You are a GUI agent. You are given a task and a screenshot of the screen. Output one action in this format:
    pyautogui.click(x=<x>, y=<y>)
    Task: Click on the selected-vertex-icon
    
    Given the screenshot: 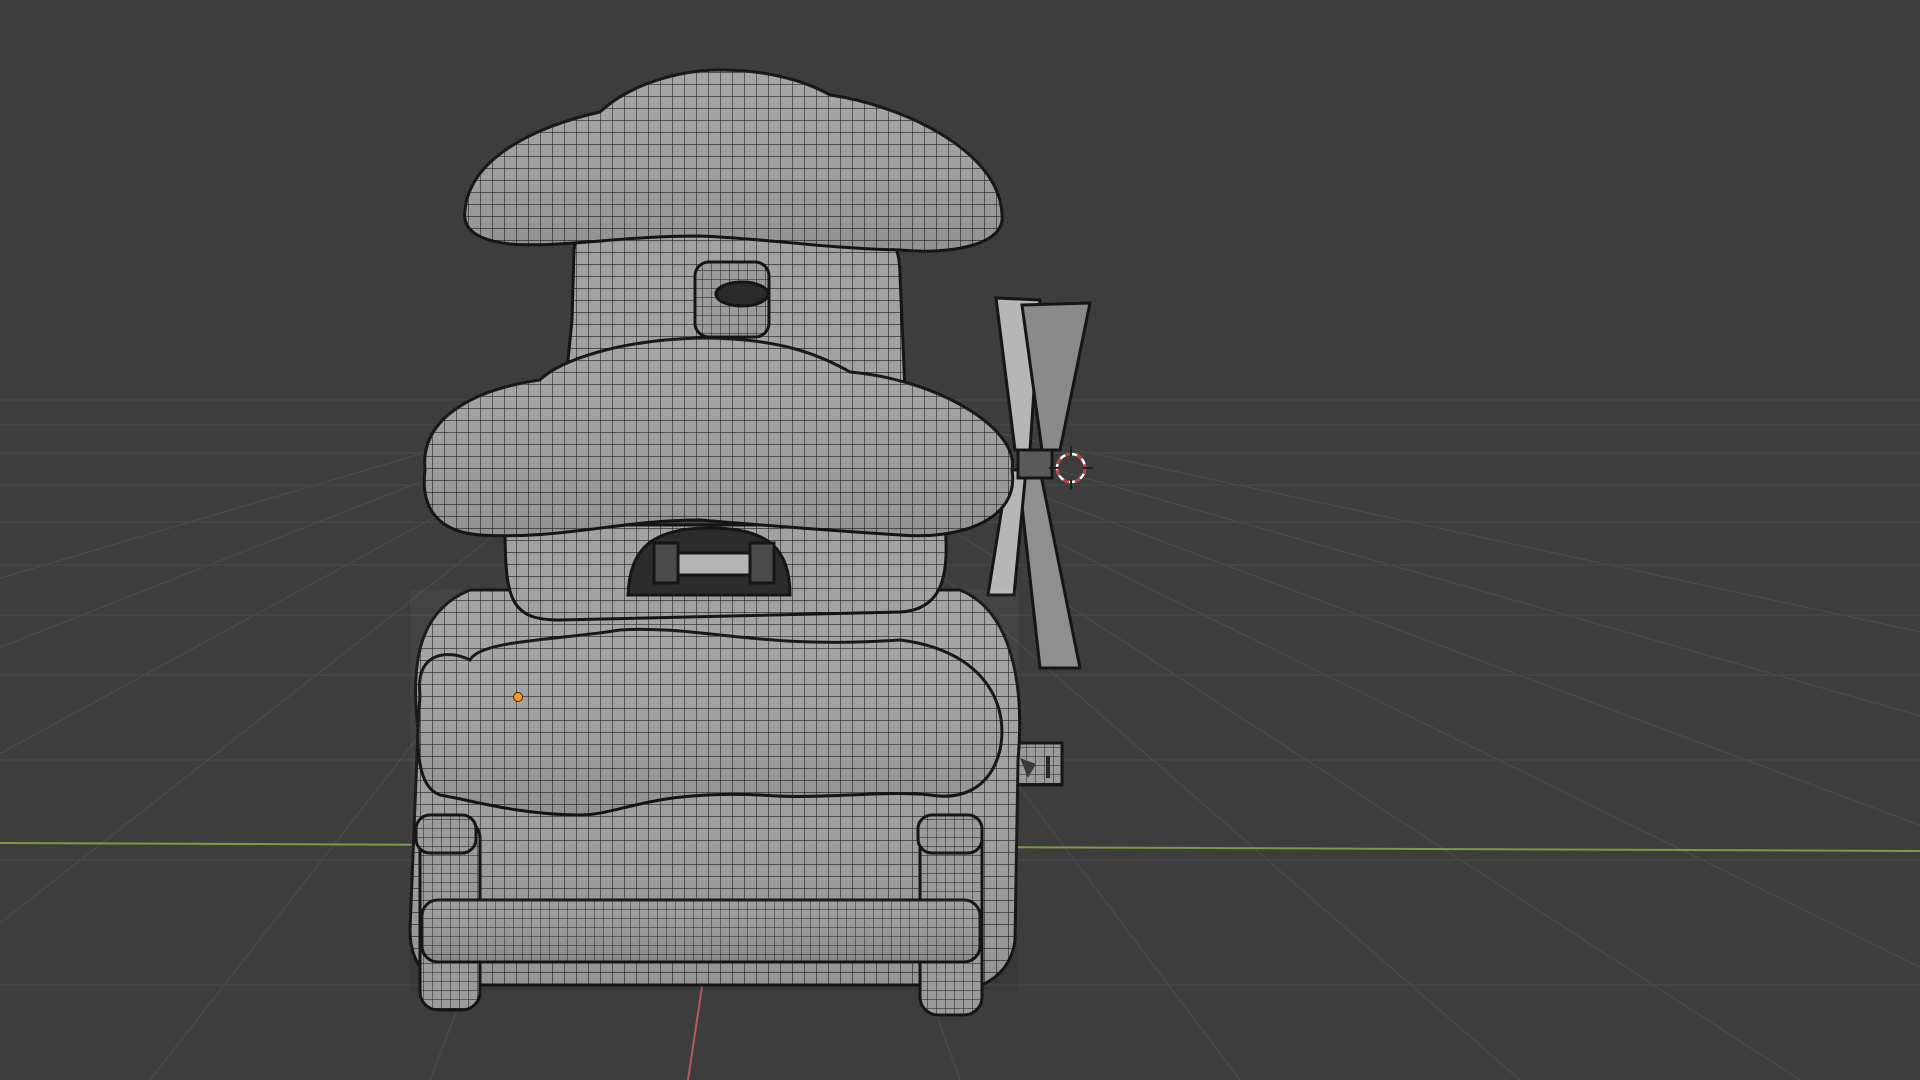 What is the action you would take?
    pyautogui.click(x=518, y=697)
    